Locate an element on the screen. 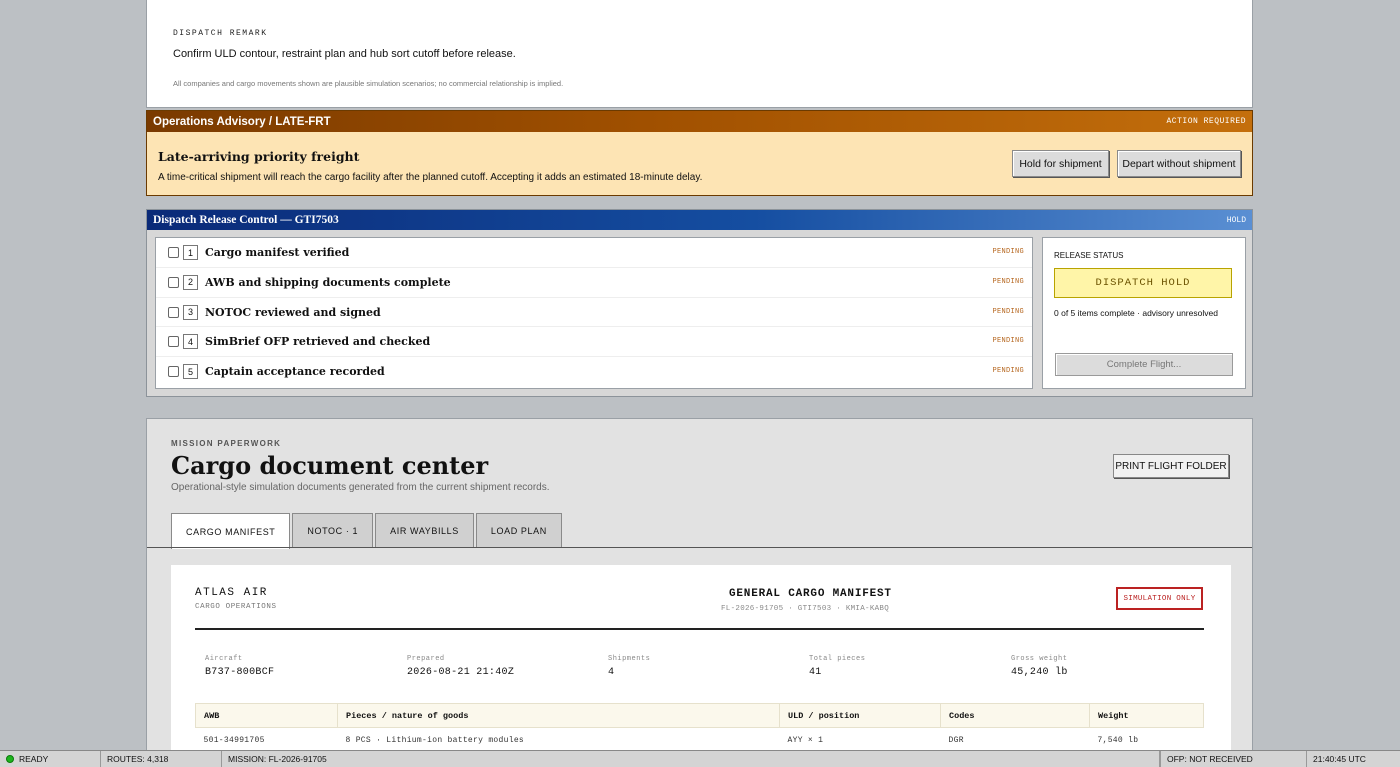  manifest-rule is located at coordinates (699, 629).